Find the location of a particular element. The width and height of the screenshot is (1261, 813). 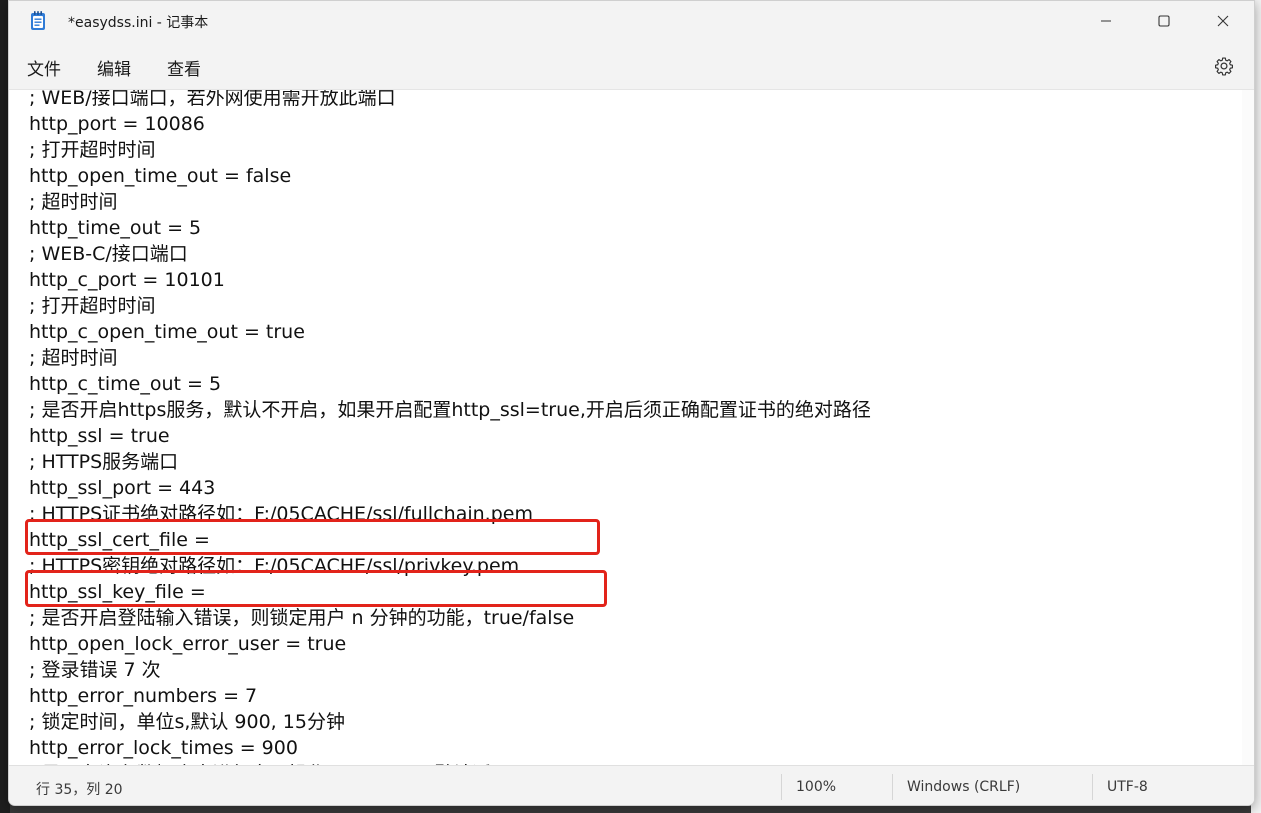

editor-line: http_ssl_cert_file = is located at coordinates (119, 540).